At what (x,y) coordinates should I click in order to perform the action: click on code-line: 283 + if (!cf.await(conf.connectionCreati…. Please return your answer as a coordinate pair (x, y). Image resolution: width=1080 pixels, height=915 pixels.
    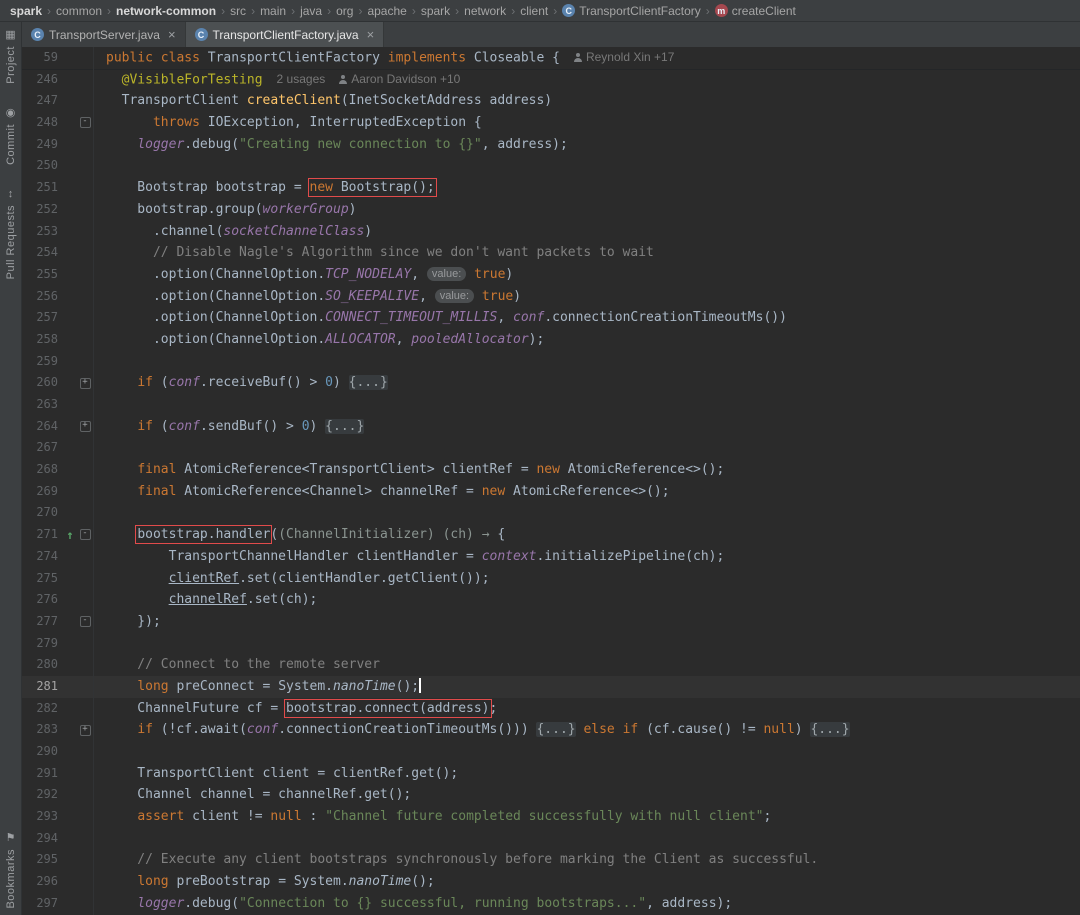
    Looking at the image, I should click on (551, 730).